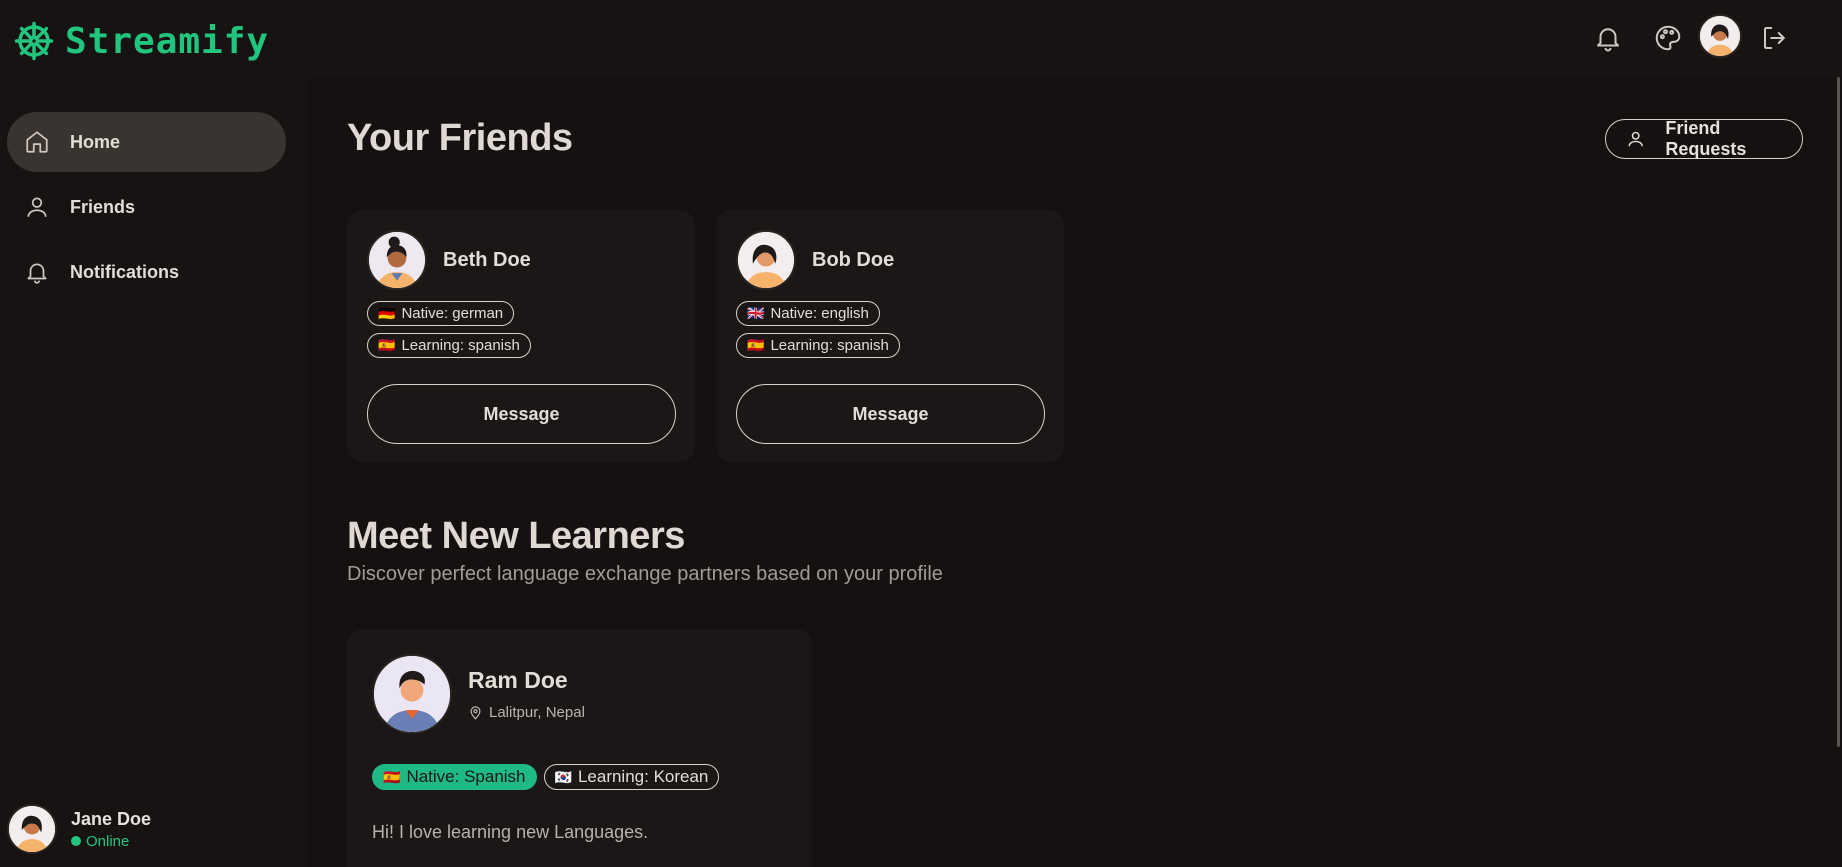  I want to click on sidebar-item-label: Notifications, so click(125, 271).